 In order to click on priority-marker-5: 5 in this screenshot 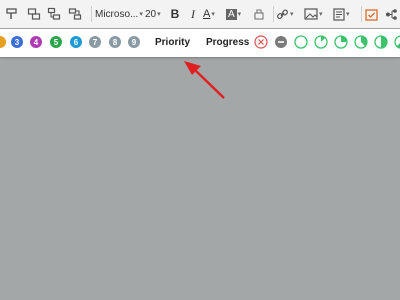, I will do `click(56, 42)`.